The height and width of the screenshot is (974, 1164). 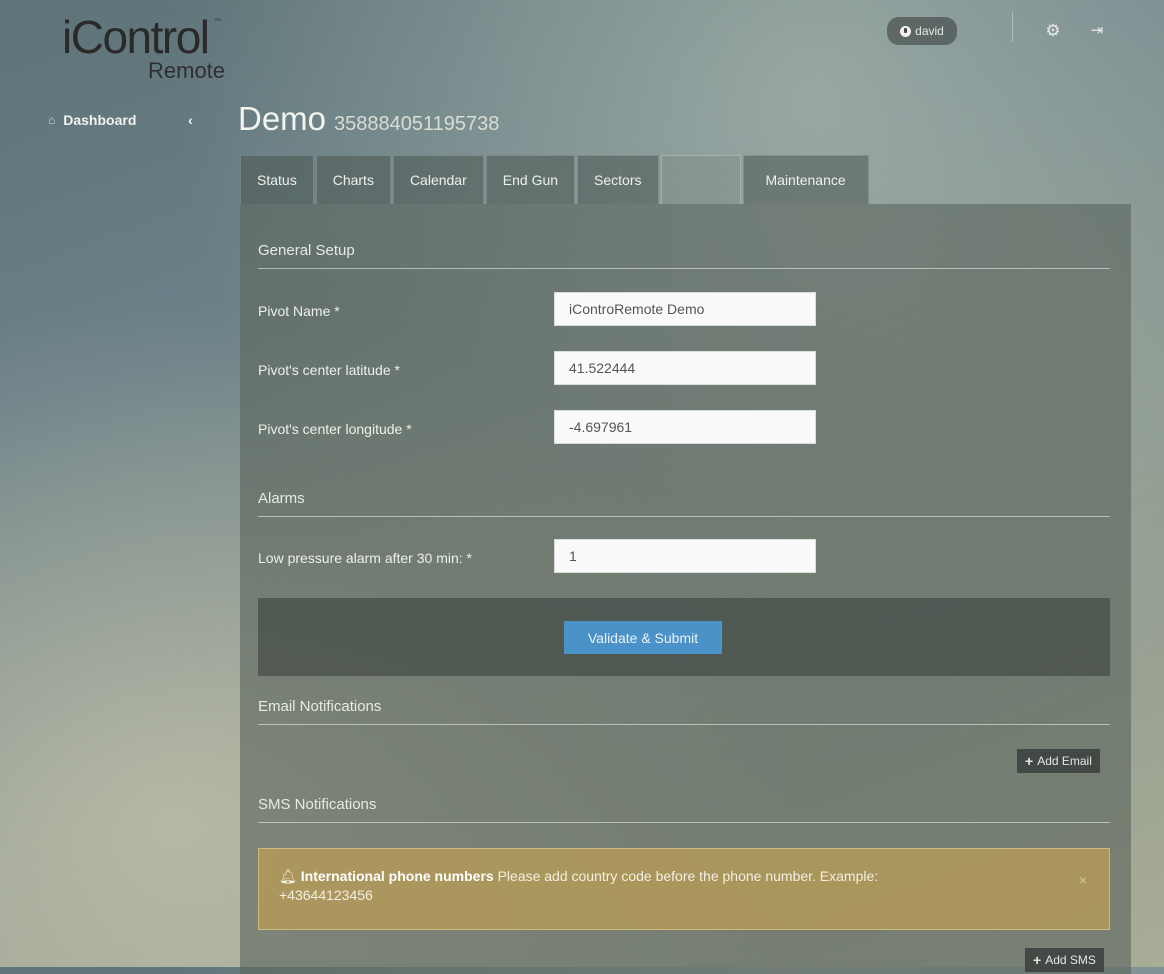 I want to click on low-pressure-label: Low pressure alarm after 30 min: *, so click(x=365, y=558).